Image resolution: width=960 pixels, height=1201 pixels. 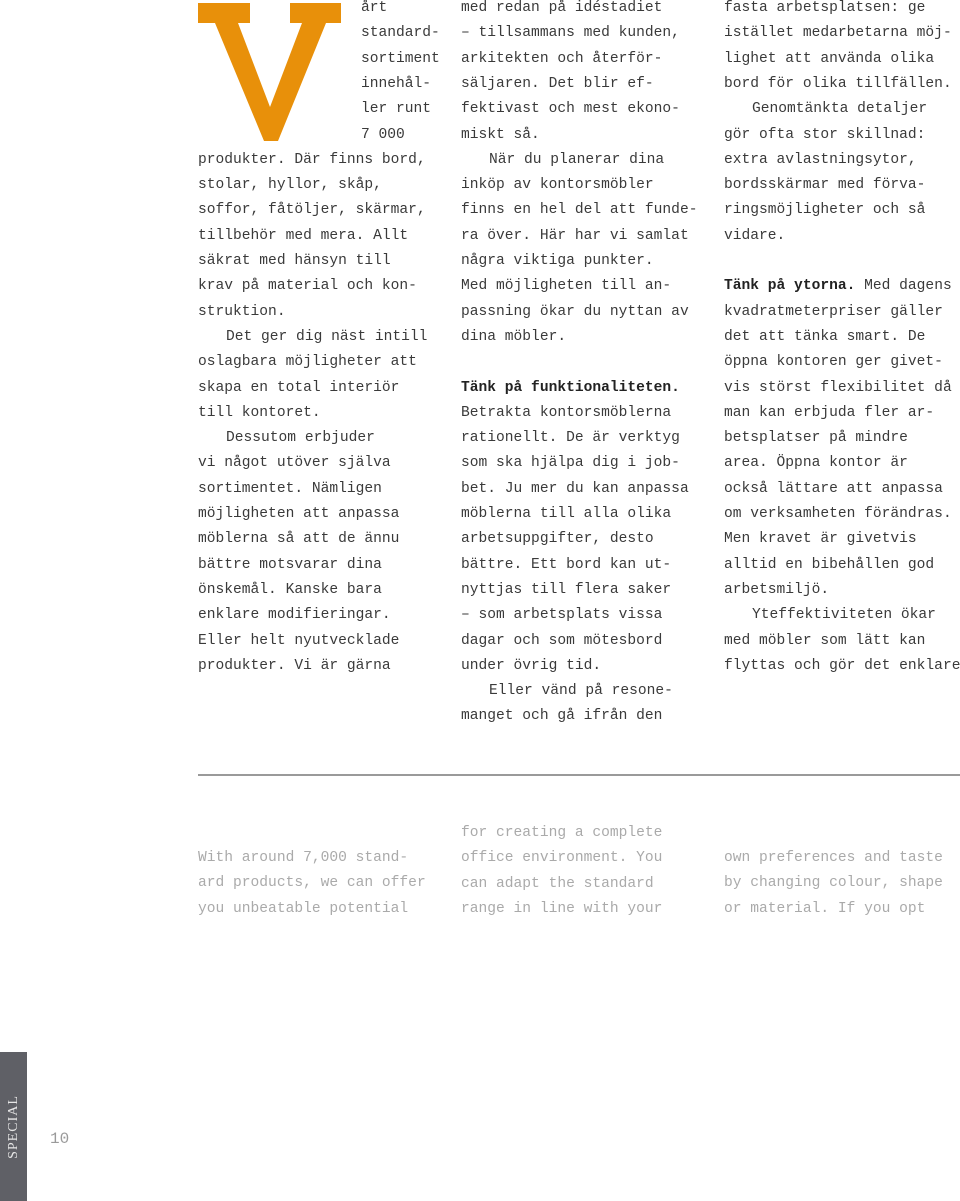 I want to click on text-line: med möbler som lätt kan, so click(x=824, y=641).